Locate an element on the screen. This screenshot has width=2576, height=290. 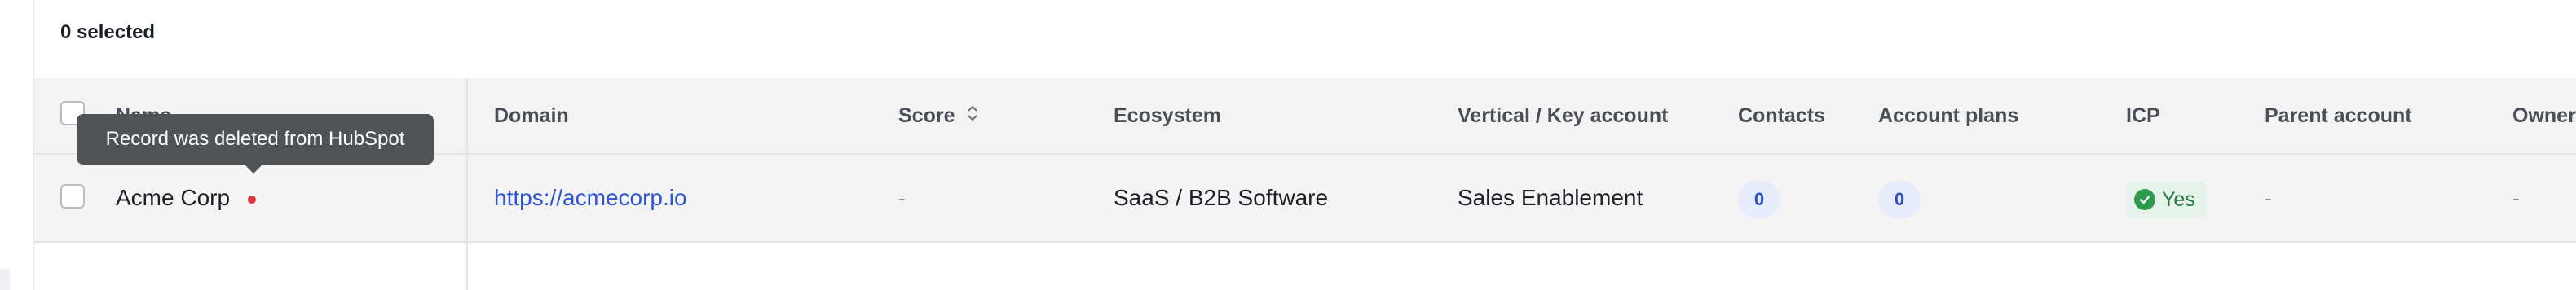
column-header-parent-account: Parent account is located at coordinates (2338, 115).